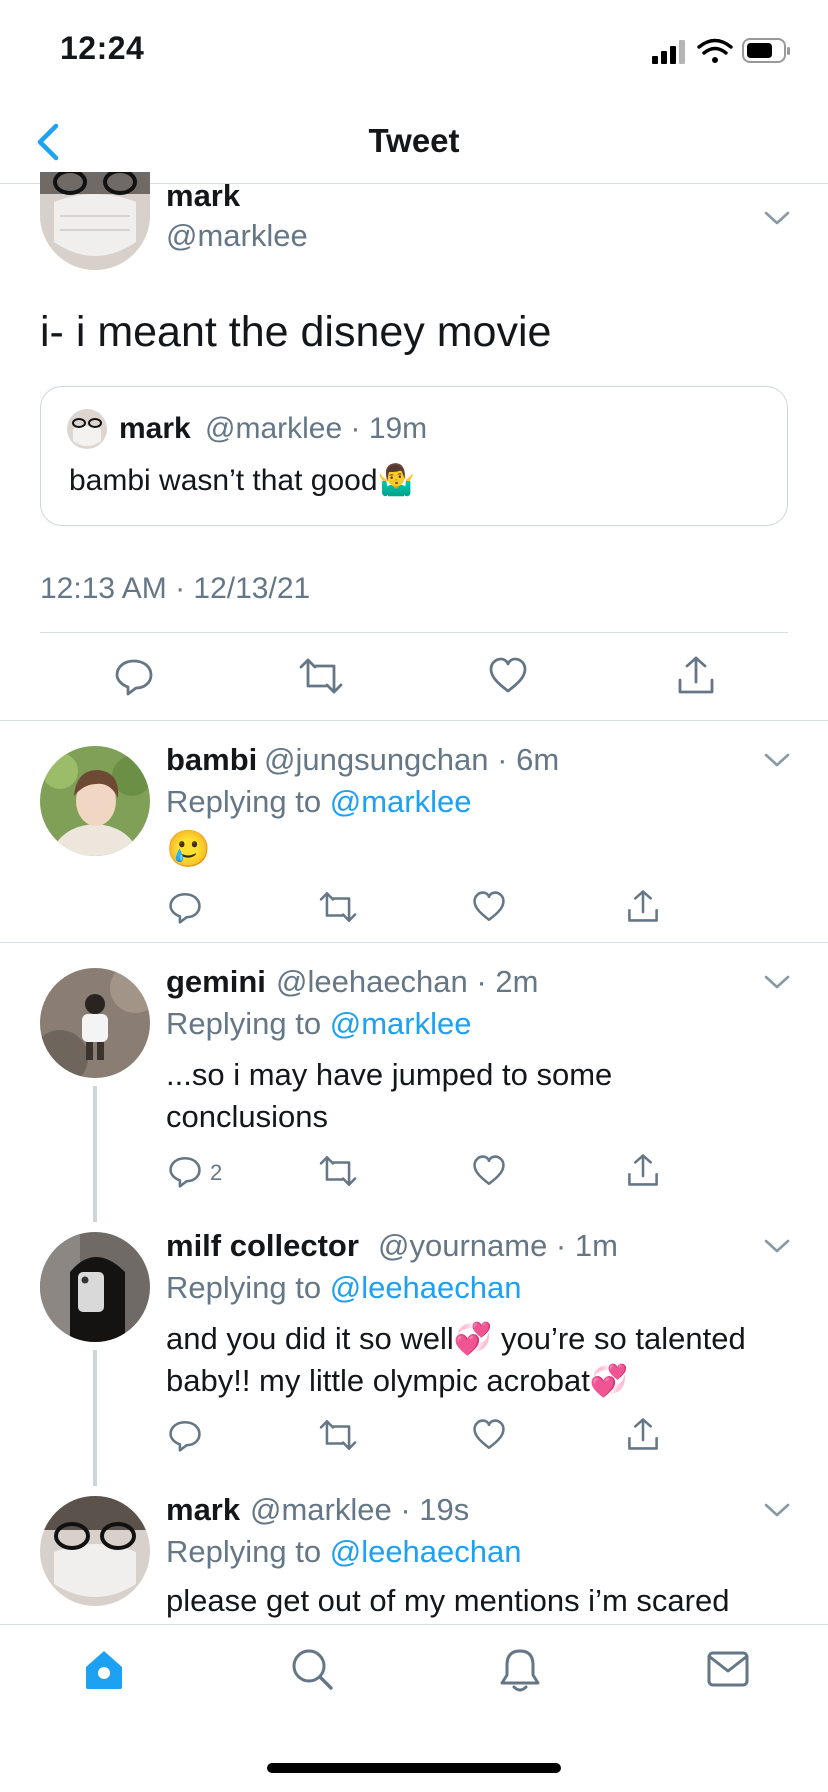  What do you see at coordinates (498, 1246) in the screenshot?
I see `author-handle-time: @yourname · 1m` at bounding box center [498, 1246].